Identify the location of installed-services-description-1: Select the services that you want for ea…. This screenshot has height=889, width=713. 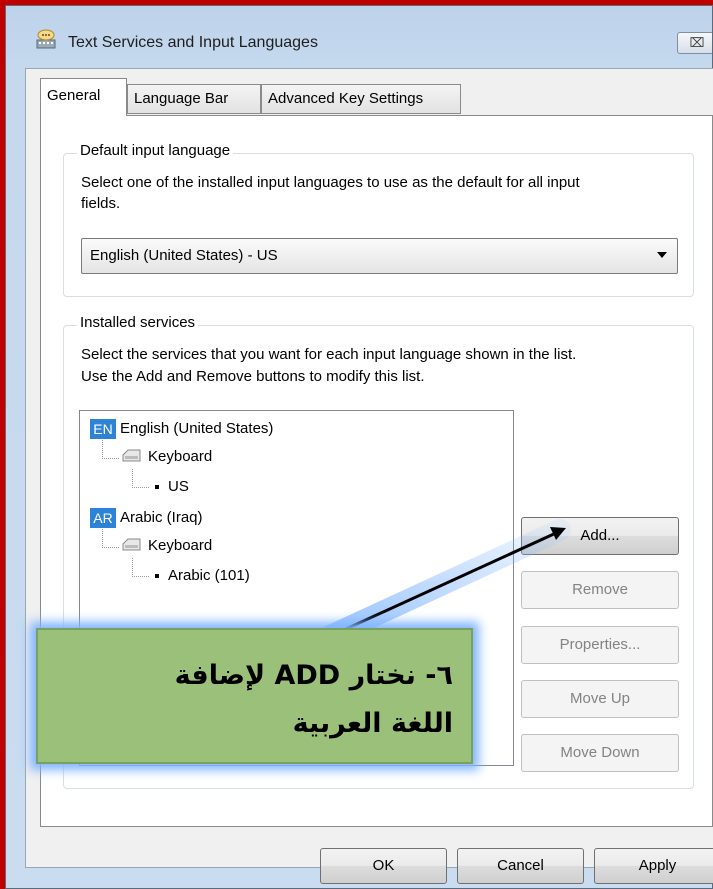
(329, 354).